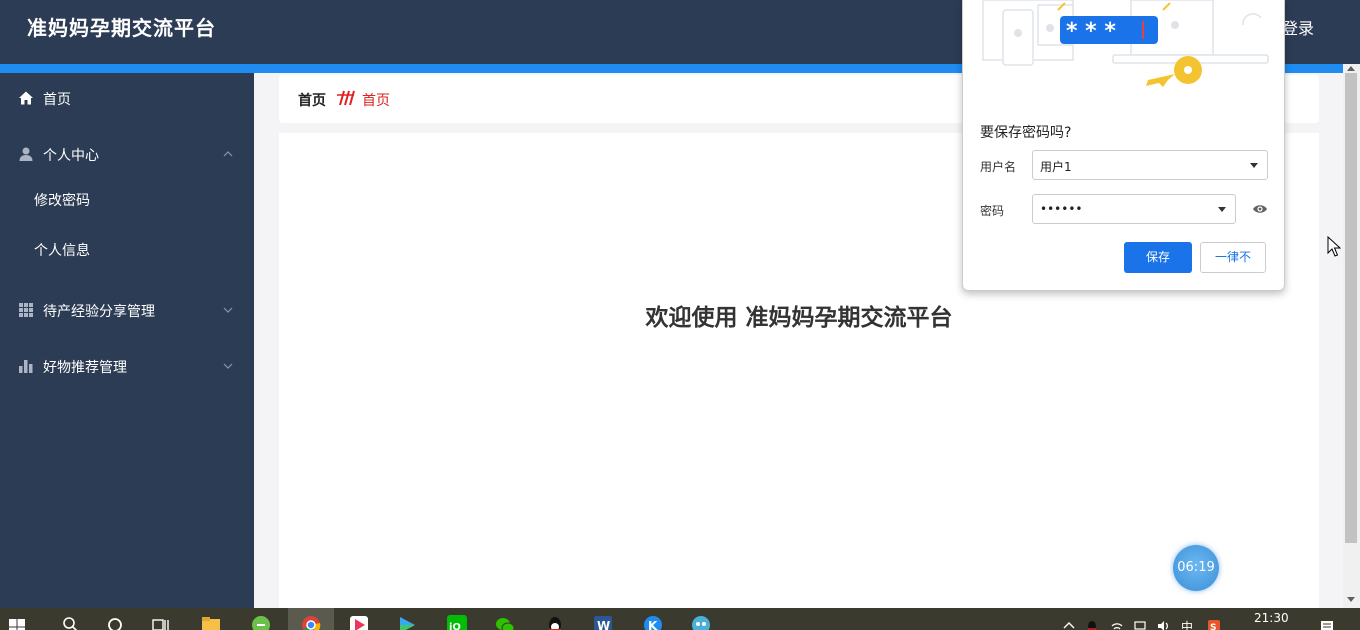 The width and height of the screenshot is (1360, 630). What do you see at coordinates (1260, 209) in the screenshot?
I see `show-password-eye-icon` at bounding box center [1260, 209].